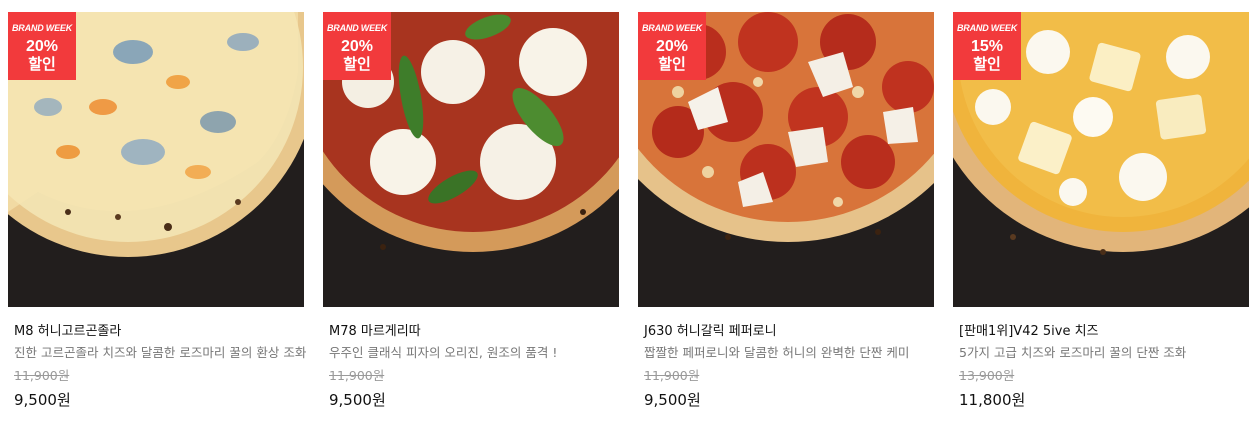  I want to click on product-name: J630 허니갈릭 페퍼로니, so click(789, 332).